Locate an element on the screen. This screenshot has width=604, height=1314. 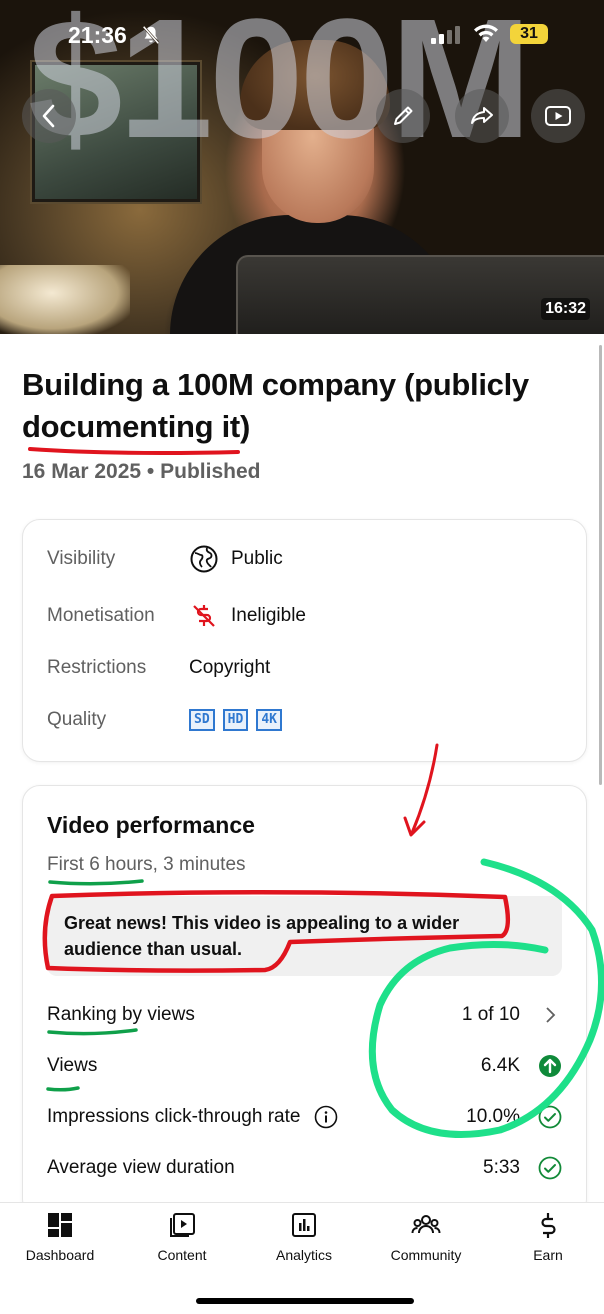
pencil-icon is located at coordinates (403, 115).